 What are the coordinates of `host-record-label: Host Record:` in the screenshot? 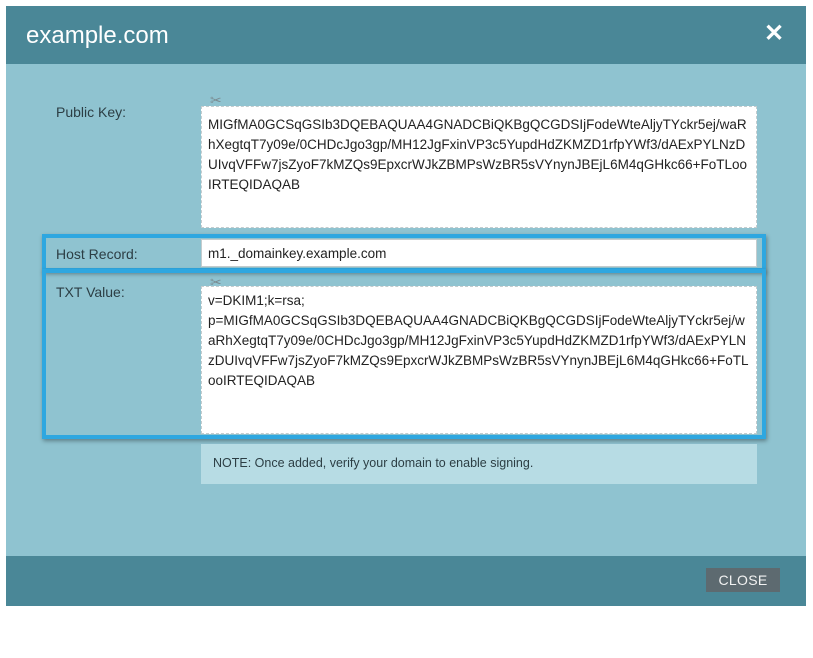 It's located at (97, 254).